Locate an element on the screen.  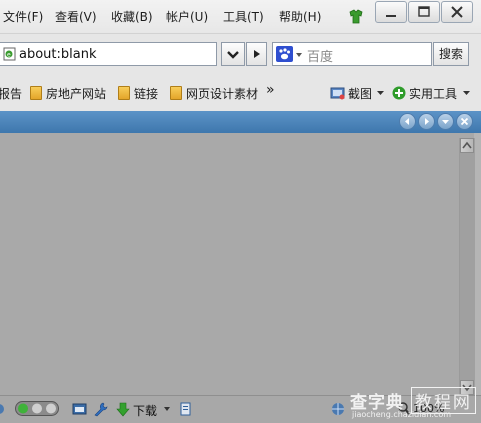
go-button is located at coordinates (256, 54).